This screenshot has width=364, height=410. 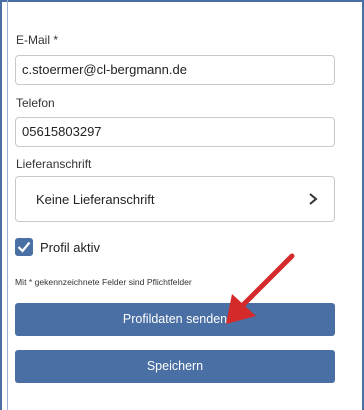 I want to click on chevron-right-icon, so click(x=313, y=199).